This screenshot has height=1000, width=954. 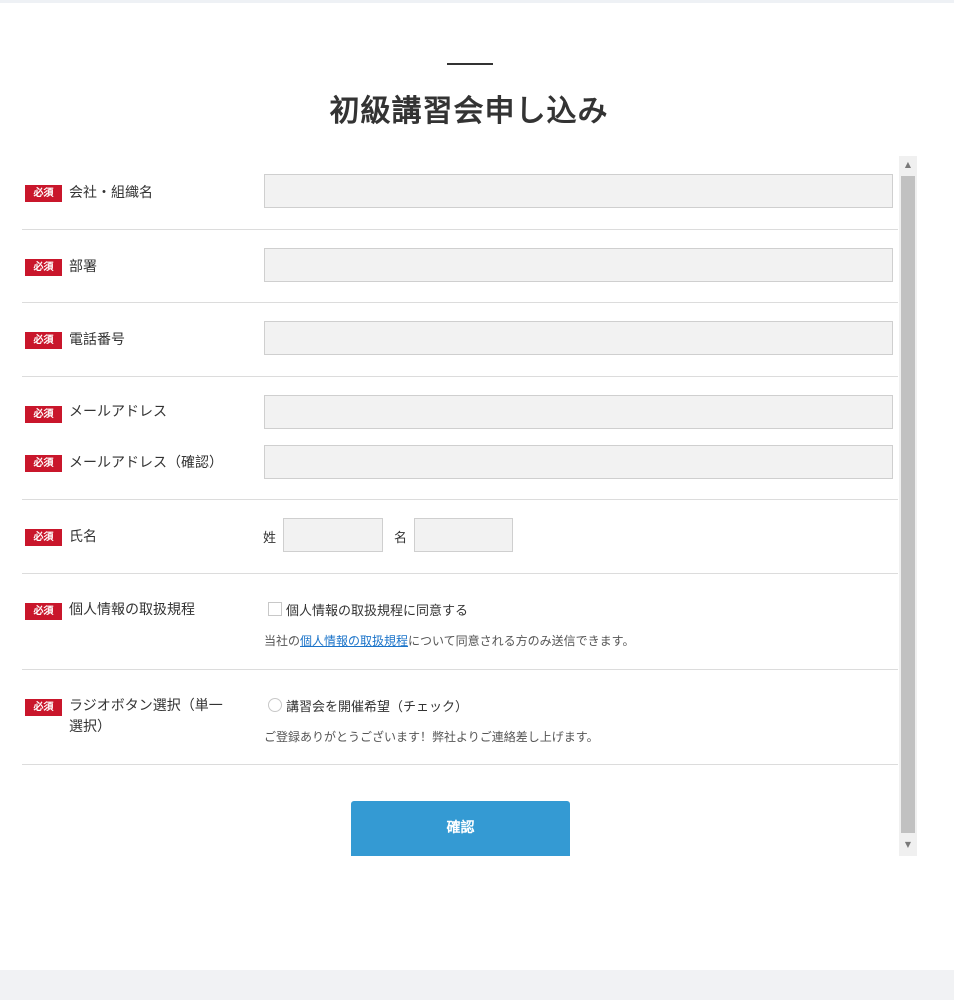 What do you see at coordinates (401, 538) in the screenshot?
I see `first-name-label: 名` at bounding box center [401, 538].